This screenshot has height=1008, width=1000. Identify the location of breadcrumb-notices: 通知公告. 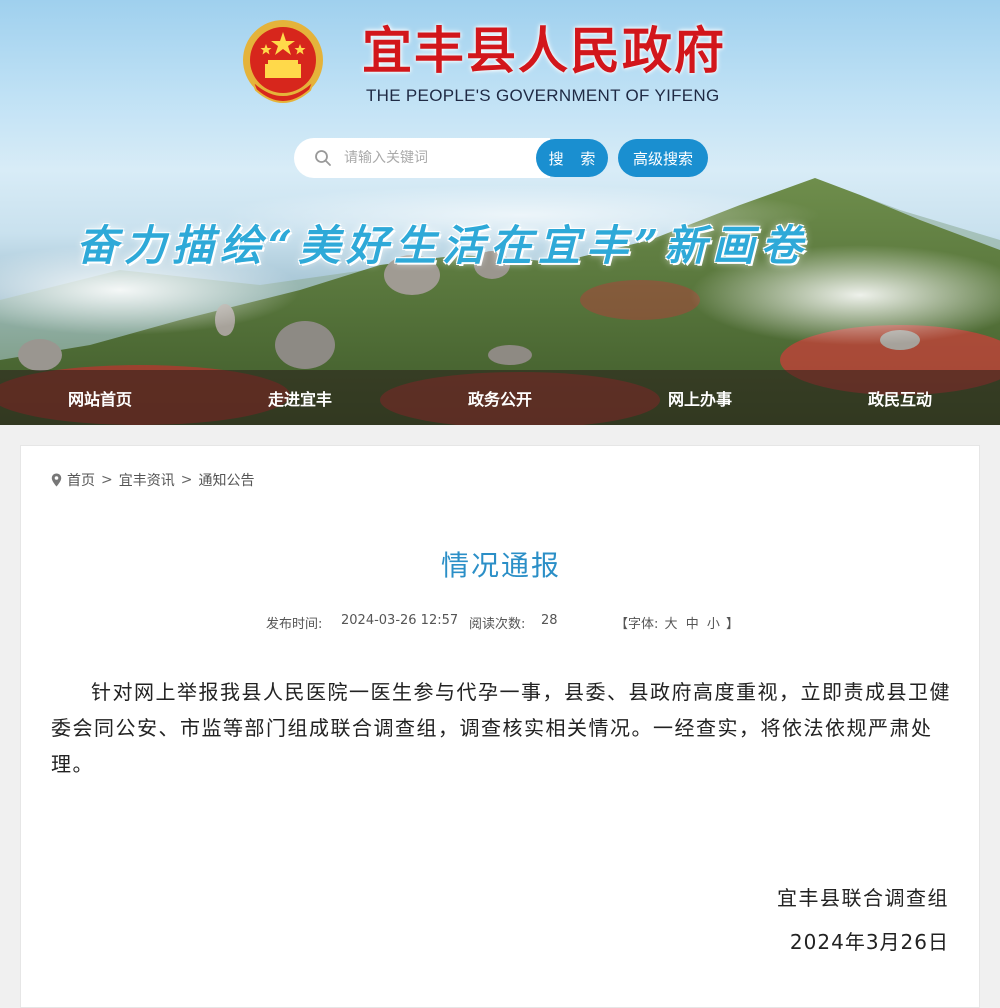
(226, 480).